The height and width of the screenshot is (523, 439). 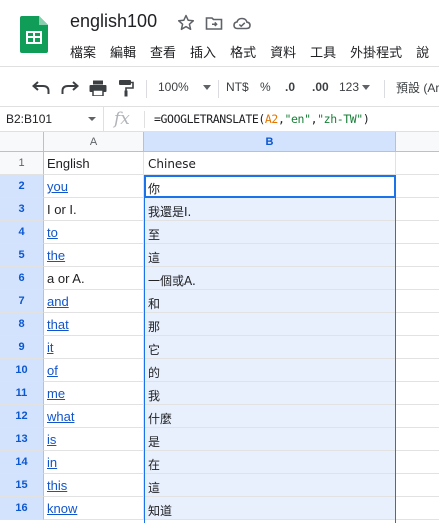 I want to click on cell-chinese: 的, so click(x=270, y=370).